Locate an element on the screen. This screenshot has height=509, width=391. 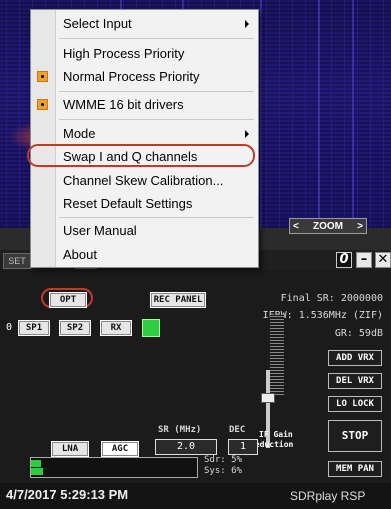
if-gain-label: IF Gain is located at coordinates (276, 434).